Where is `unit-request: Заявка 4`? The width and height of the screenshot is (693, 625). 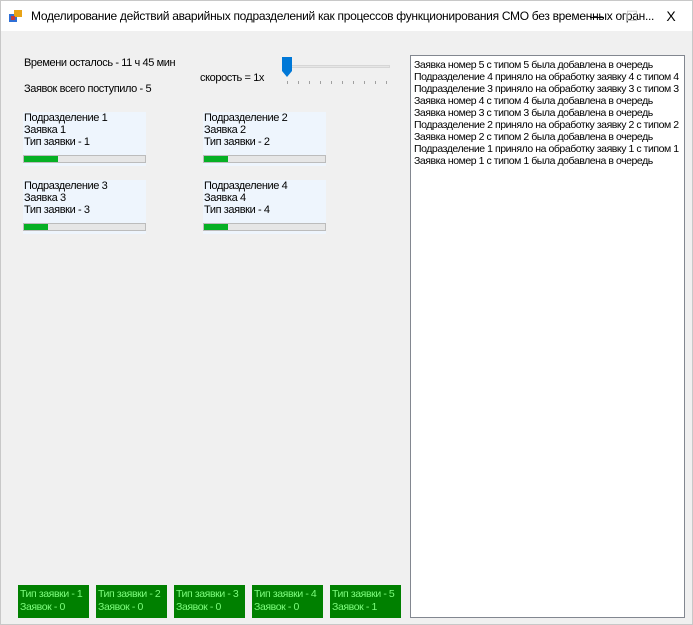
unit-request: Заявка 4 is located at coordinates (225, 198).